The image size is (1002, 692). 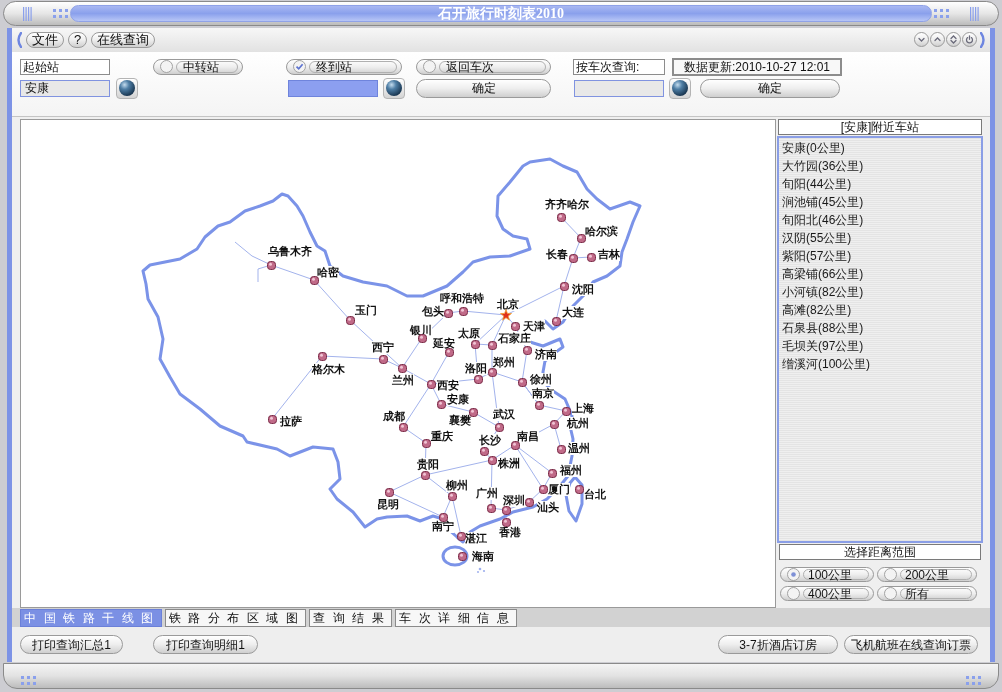 I want to click on origin-field: 安康, so click(x=65, y=88).